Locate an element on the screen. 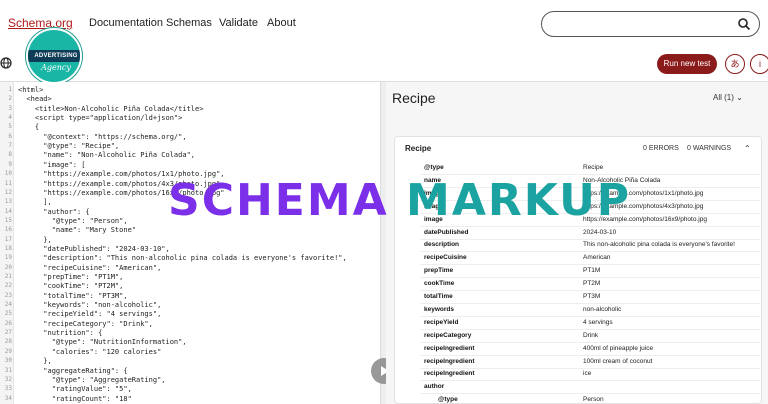 The width and height of the screenshot is (768, 404). code-line: "@type": "Recipe", is located at coordinates (68, 146).